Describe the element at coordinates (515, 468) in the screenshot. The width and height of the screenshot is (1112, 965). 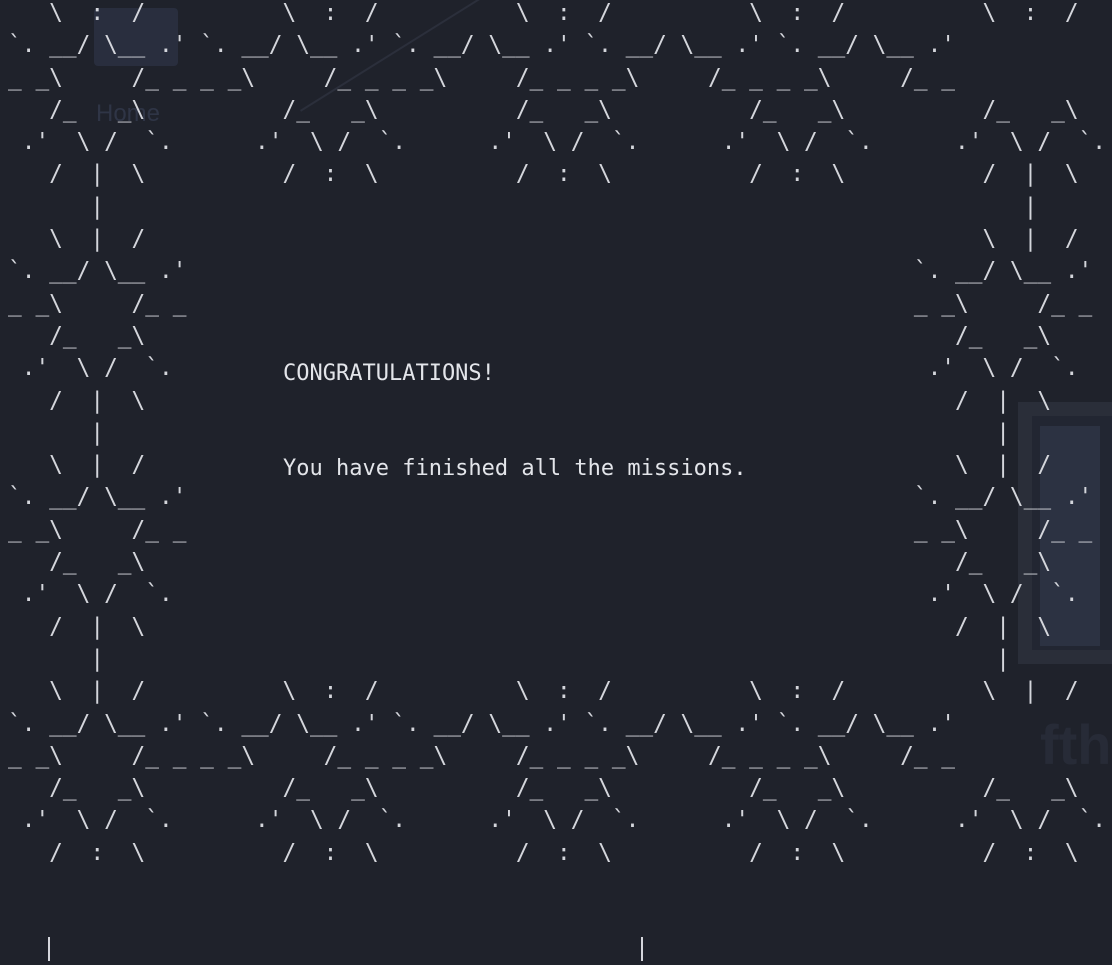
I see `missions-complete-message: You have finished all the missions.` at that location.